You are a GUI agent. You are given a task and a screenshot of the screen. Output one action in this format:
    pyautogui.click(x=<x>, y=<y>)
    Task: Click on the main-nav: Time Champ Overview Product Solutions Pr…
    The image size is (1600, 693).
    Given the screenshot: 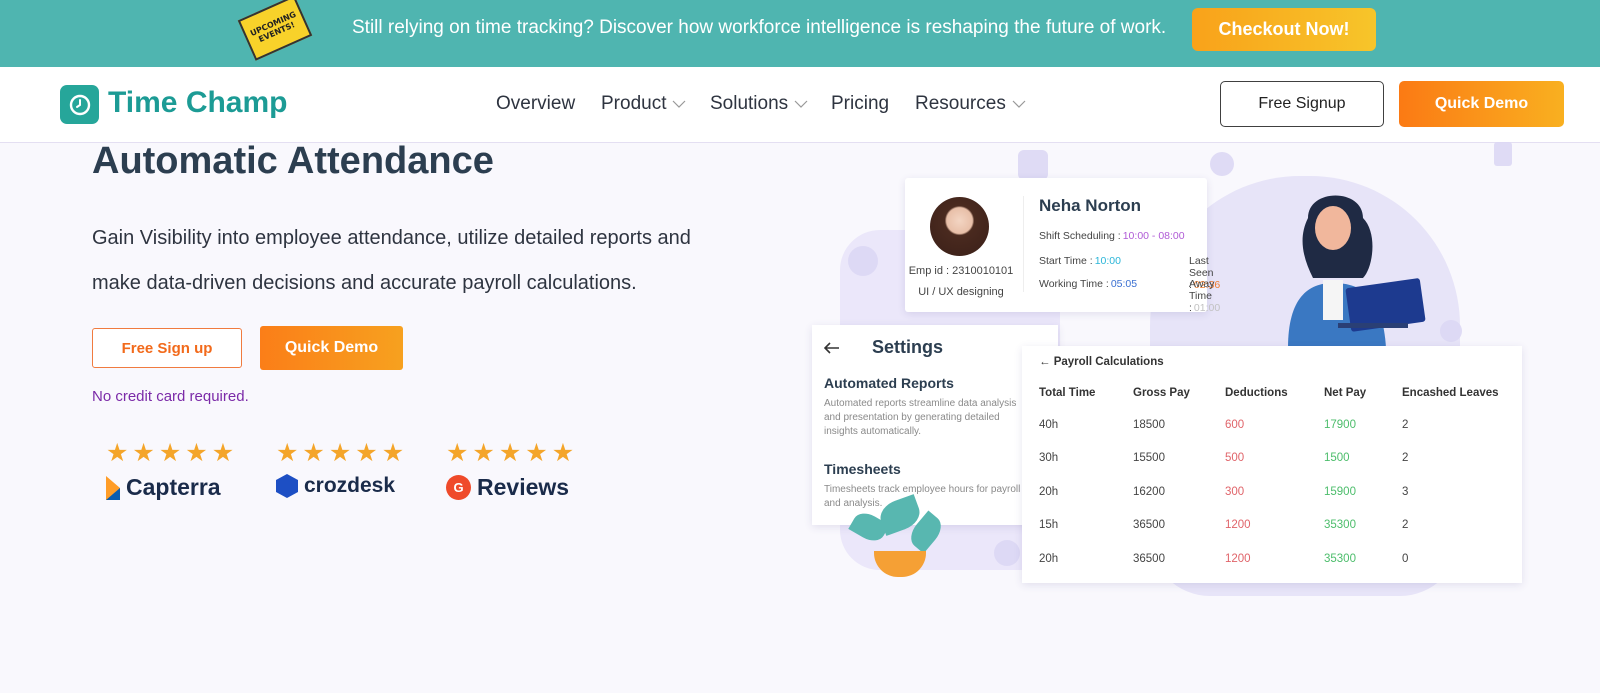 What is the action you would take?
    pyautogui.click(x=800, y=105)
    